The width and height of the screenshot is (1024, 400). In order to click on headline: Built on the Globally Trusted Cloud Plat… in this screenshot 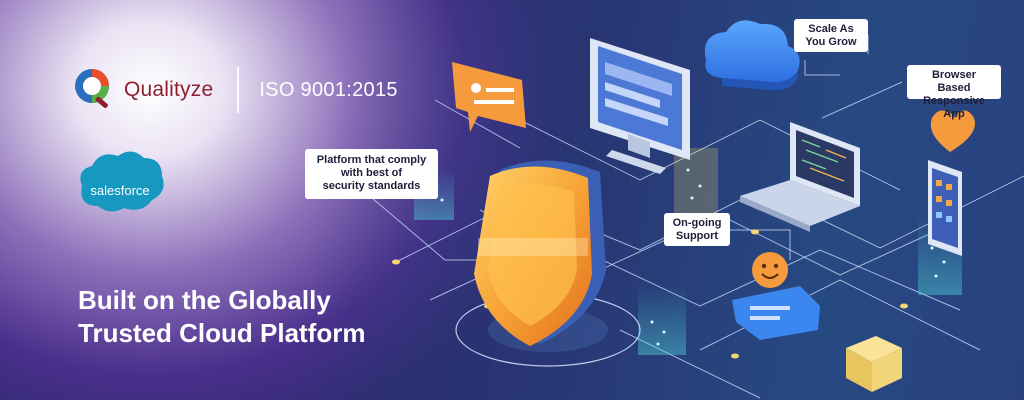, I will do `click(221, 317)`.